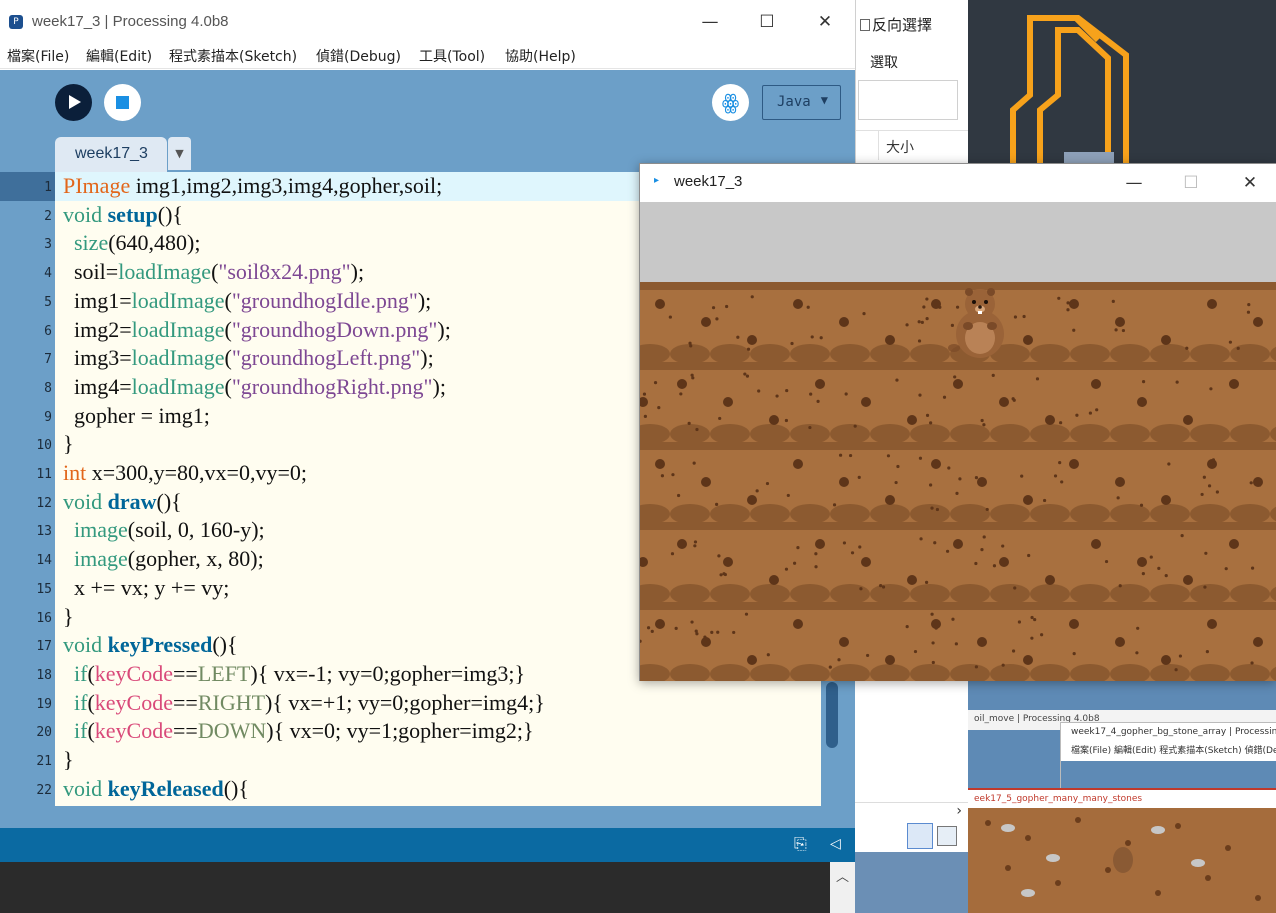 The image size is (1276, 913). What do you see at coordinates (130, 21) in the screenshot?
I see `window-title: week17_3 | Processing 4.0b8` at bounding box center [130, 21].